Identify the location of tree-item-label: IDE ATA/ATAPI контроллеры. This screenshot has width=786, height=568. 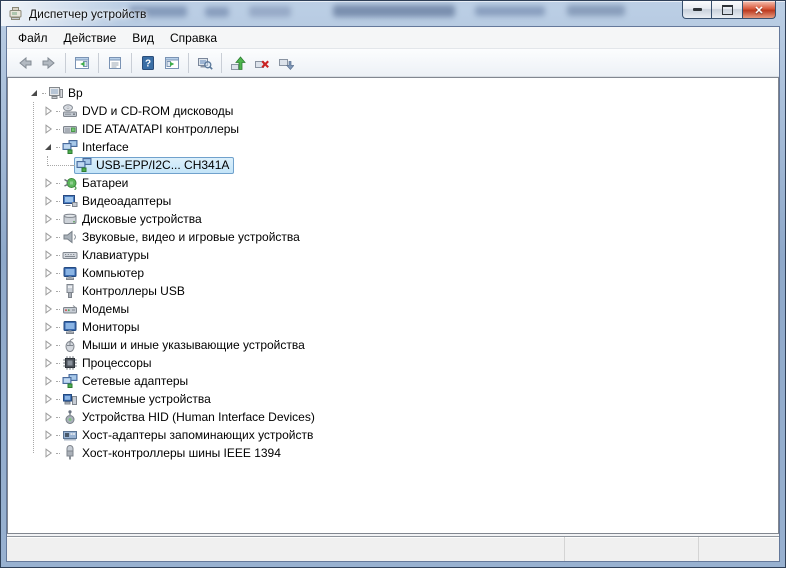
(160, 129).